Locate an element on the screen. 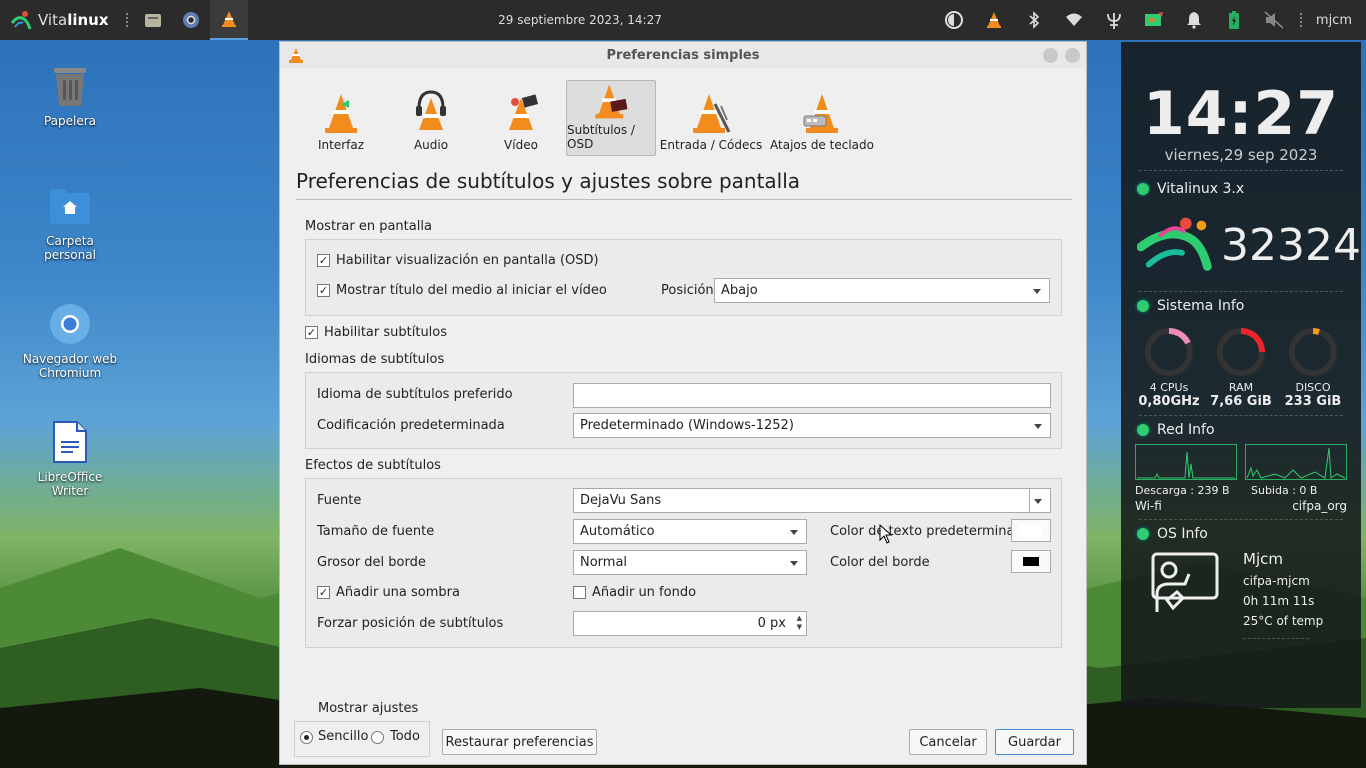 The height and width of the screenshot is (768, 1366). panel-clock: 29 septiembre 2023, 14:27 is located at coordinates (580, 20).